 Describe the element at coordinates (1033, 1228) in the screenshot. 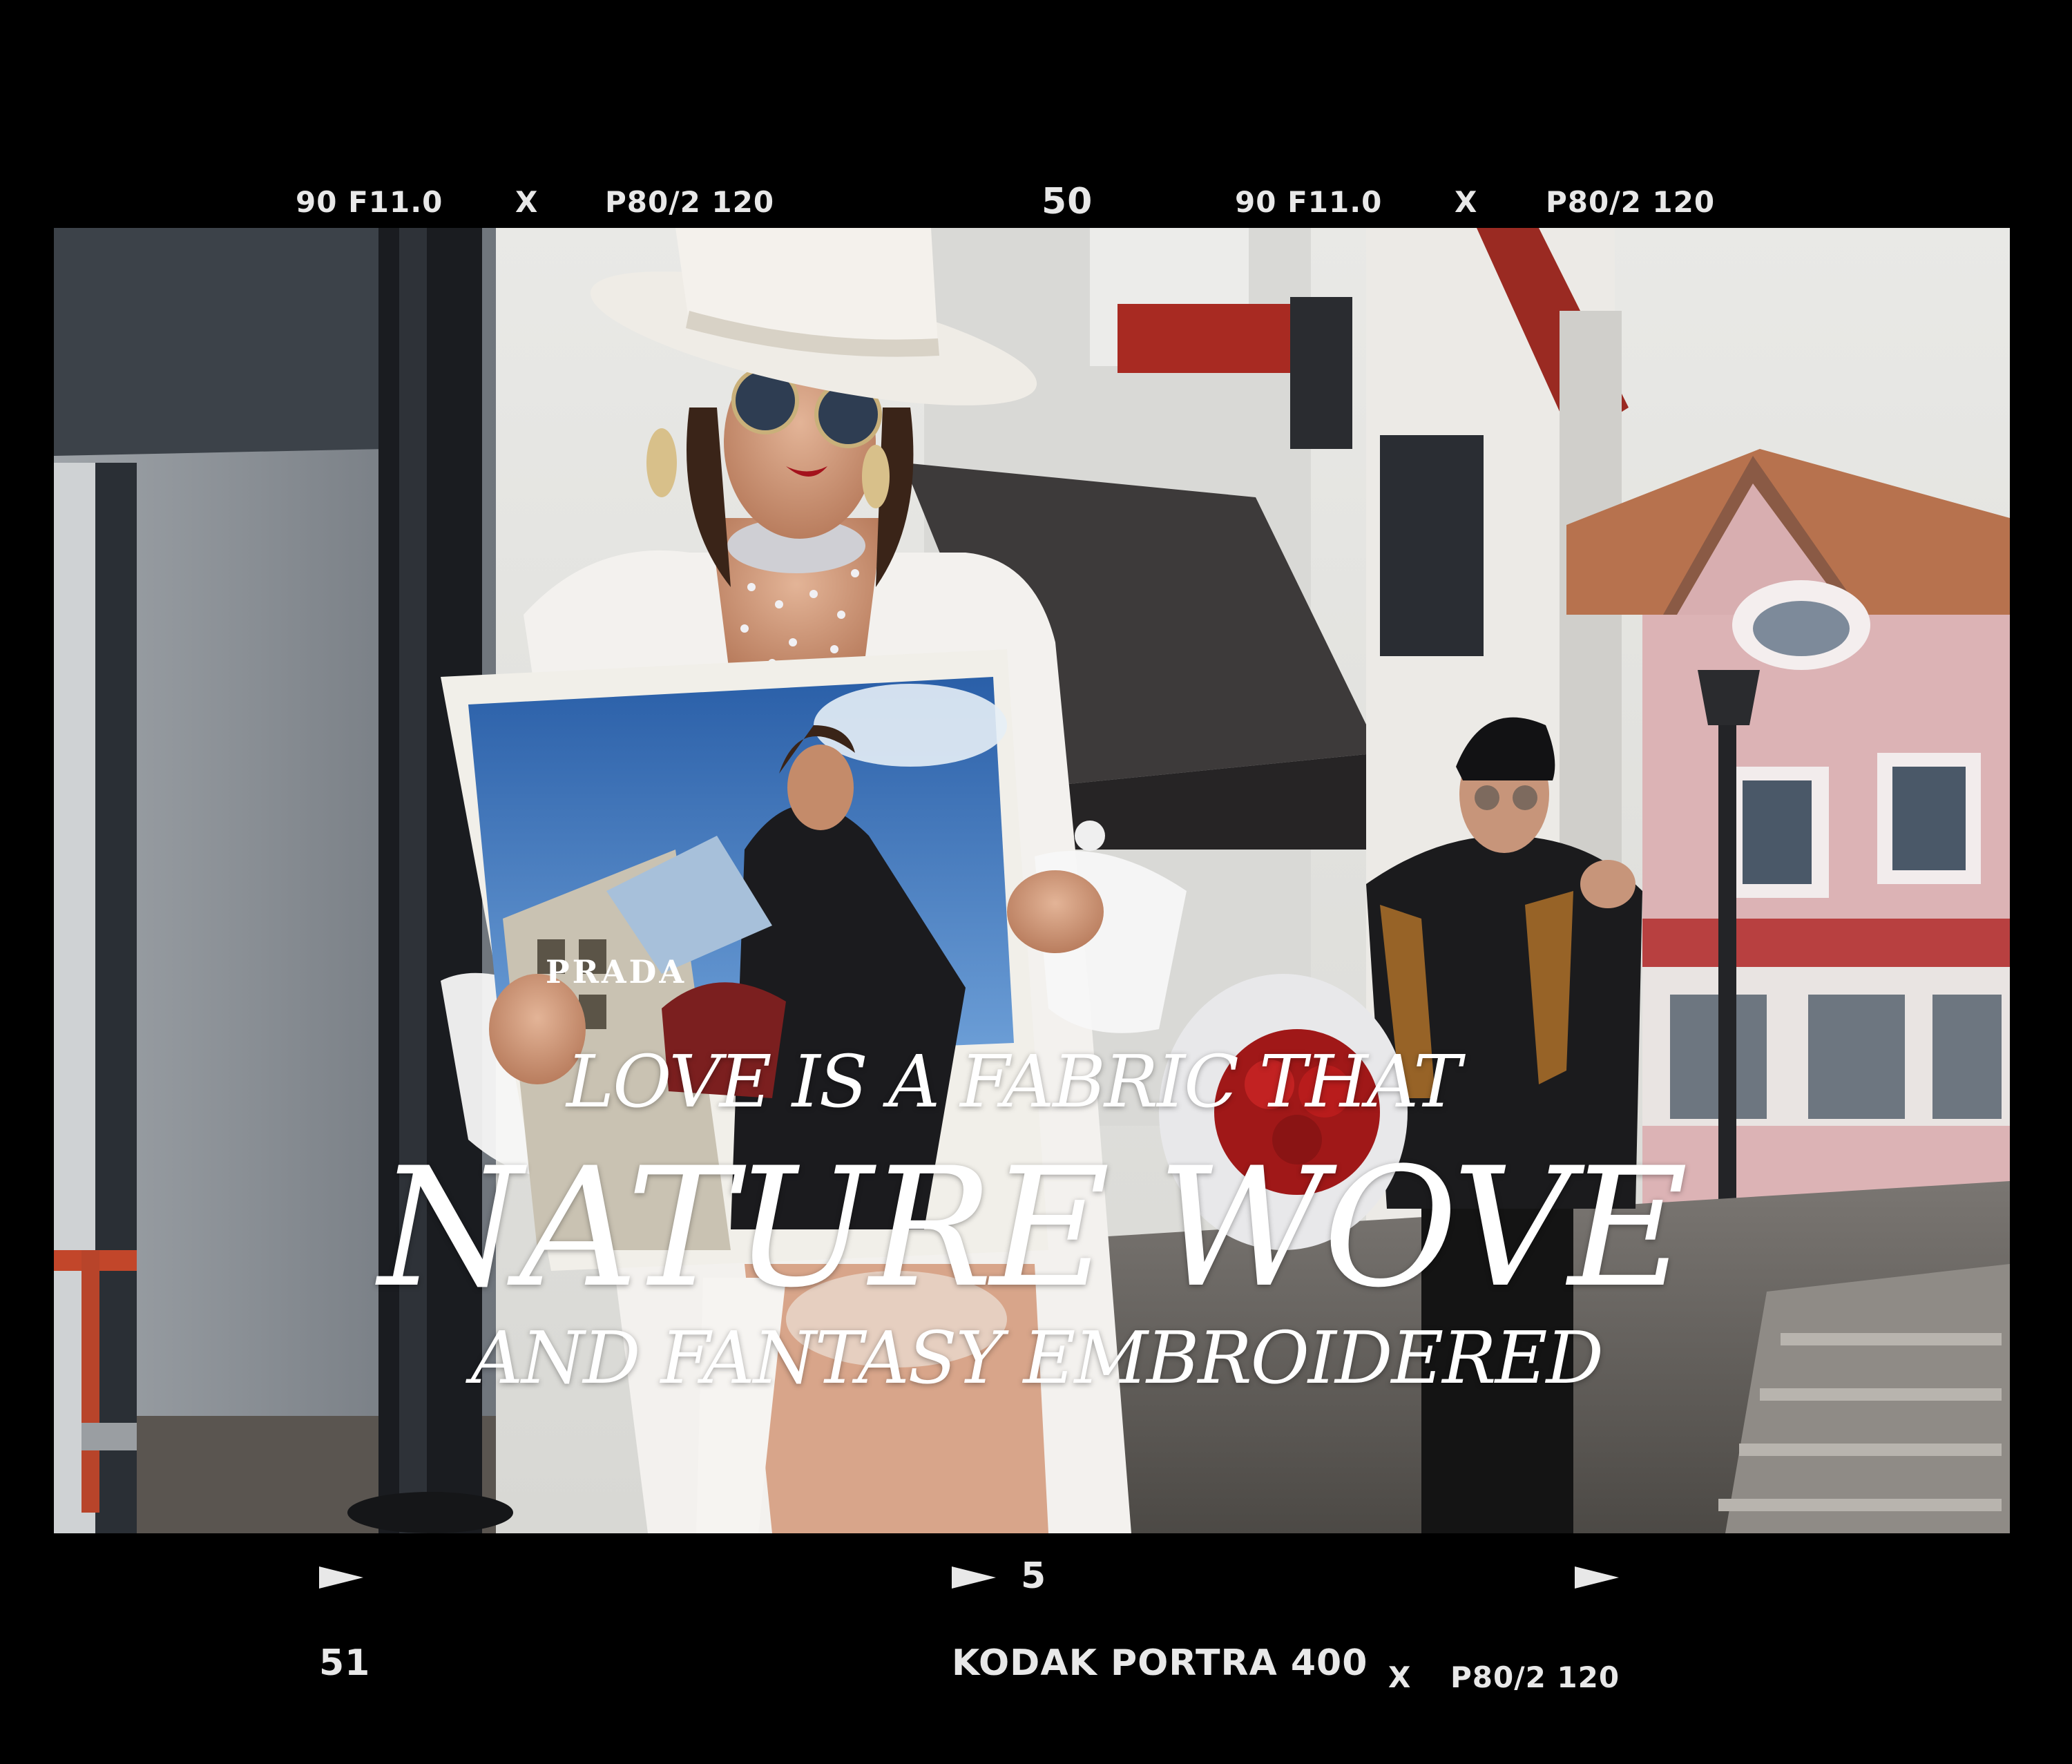

I see `headline-line-2: NATURE WOVE` at that location.